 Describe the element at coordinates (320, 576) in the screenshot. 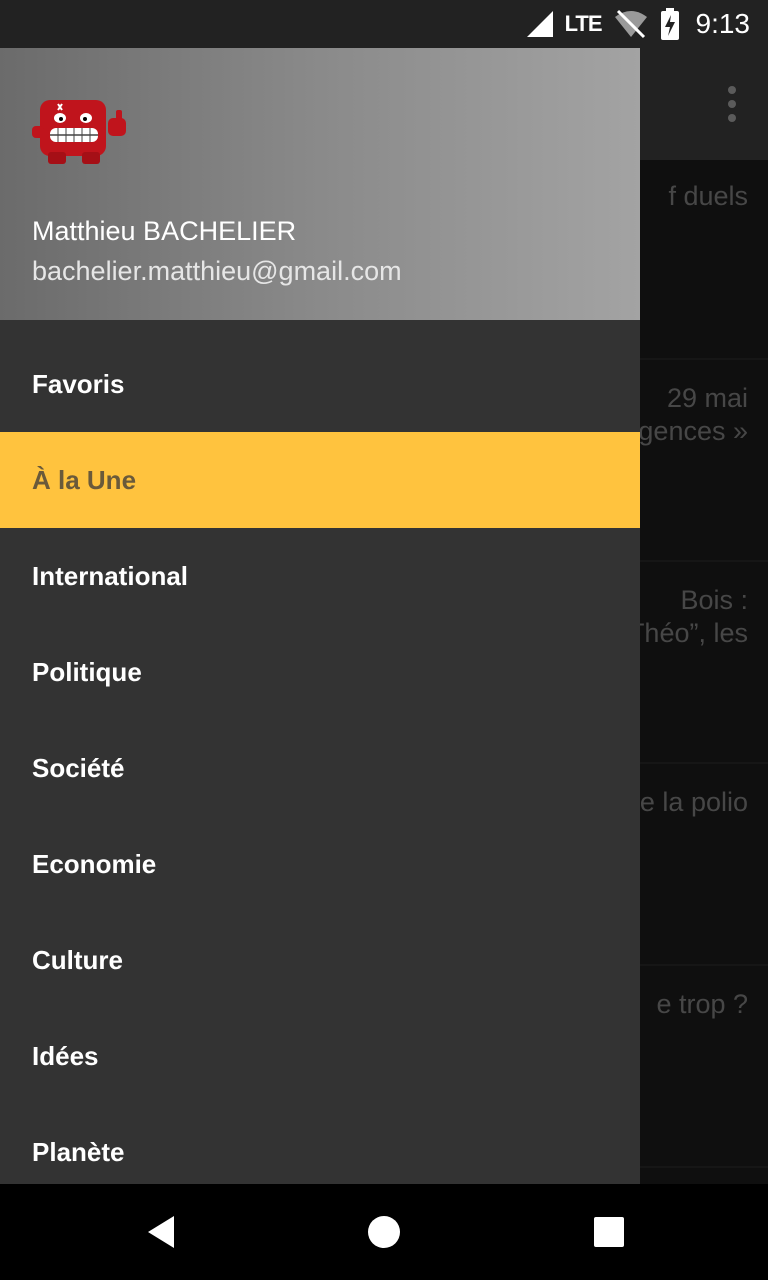

I see `drawer-item-international: International` at that location.